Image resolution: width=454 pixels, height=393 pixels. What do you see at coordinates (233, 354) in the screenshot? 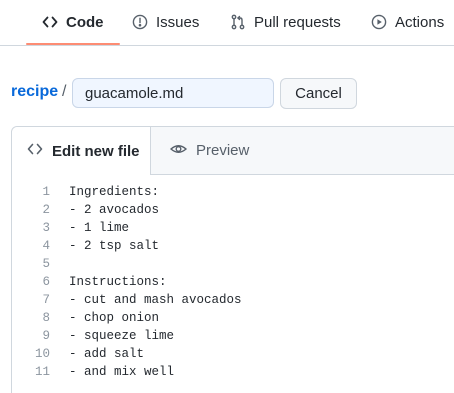
I see `code-line: 10 - add salt` at bounding box center [233, 354].